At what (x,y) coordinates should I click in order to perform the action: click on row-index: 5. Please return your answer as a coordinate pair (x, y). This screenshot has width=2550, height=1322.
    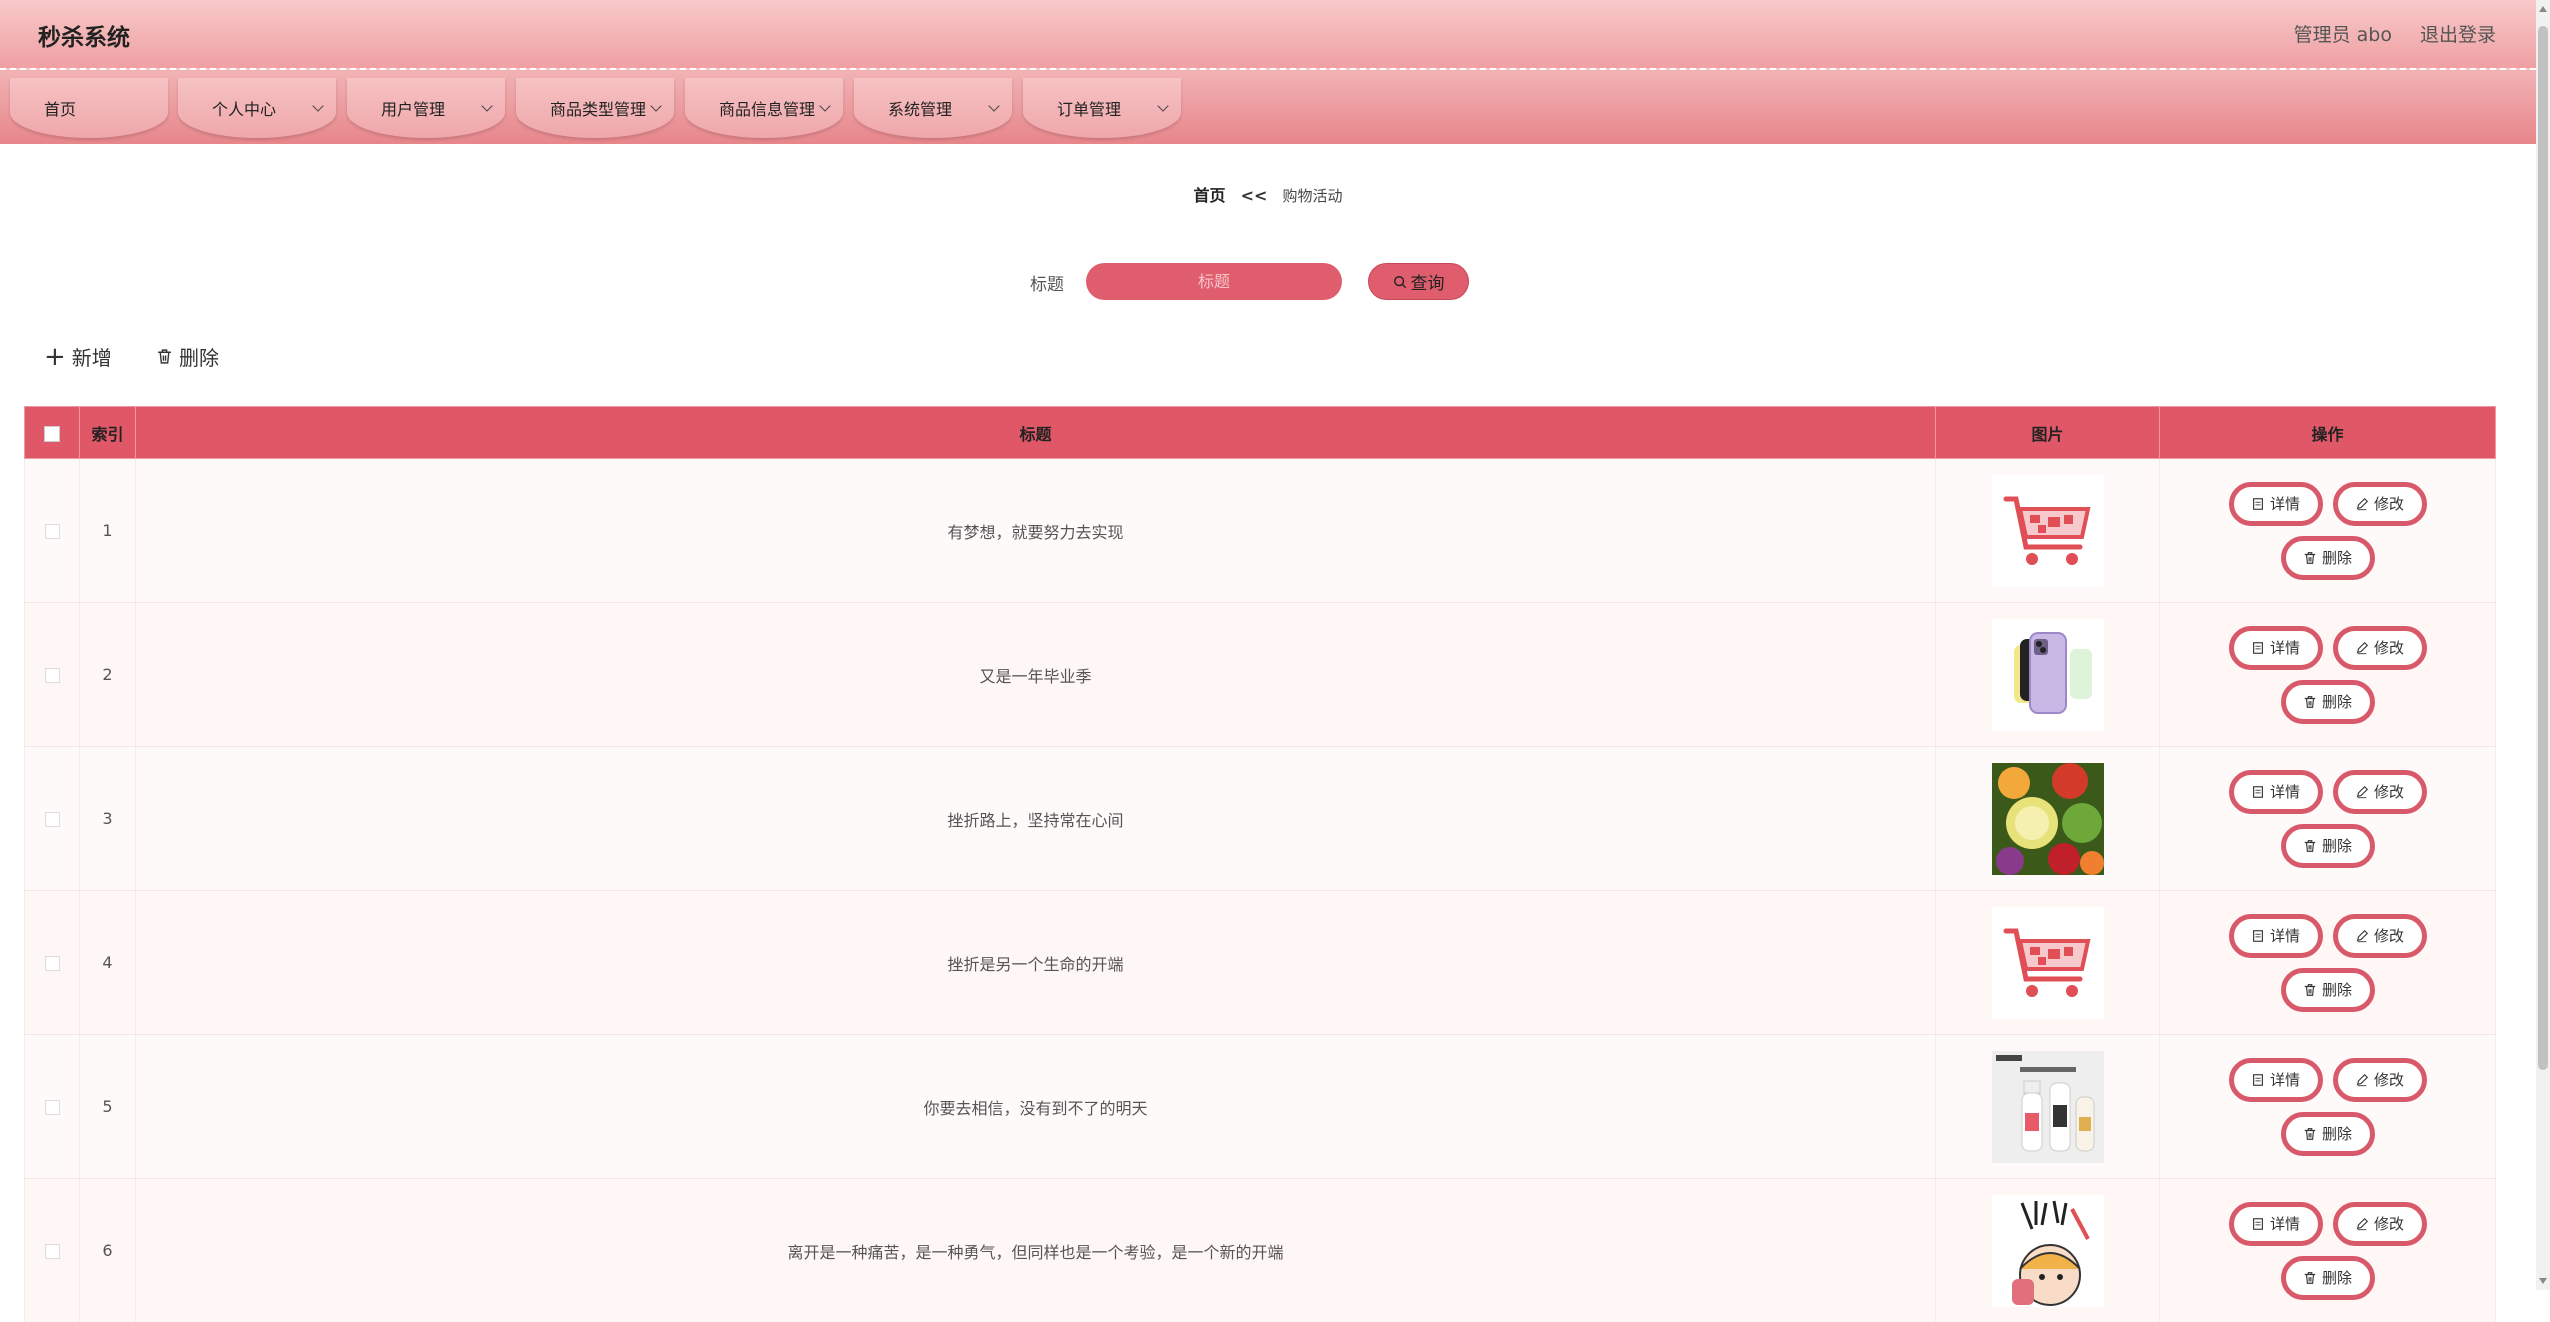
    Looking at the image, I should click on (108, 1107).